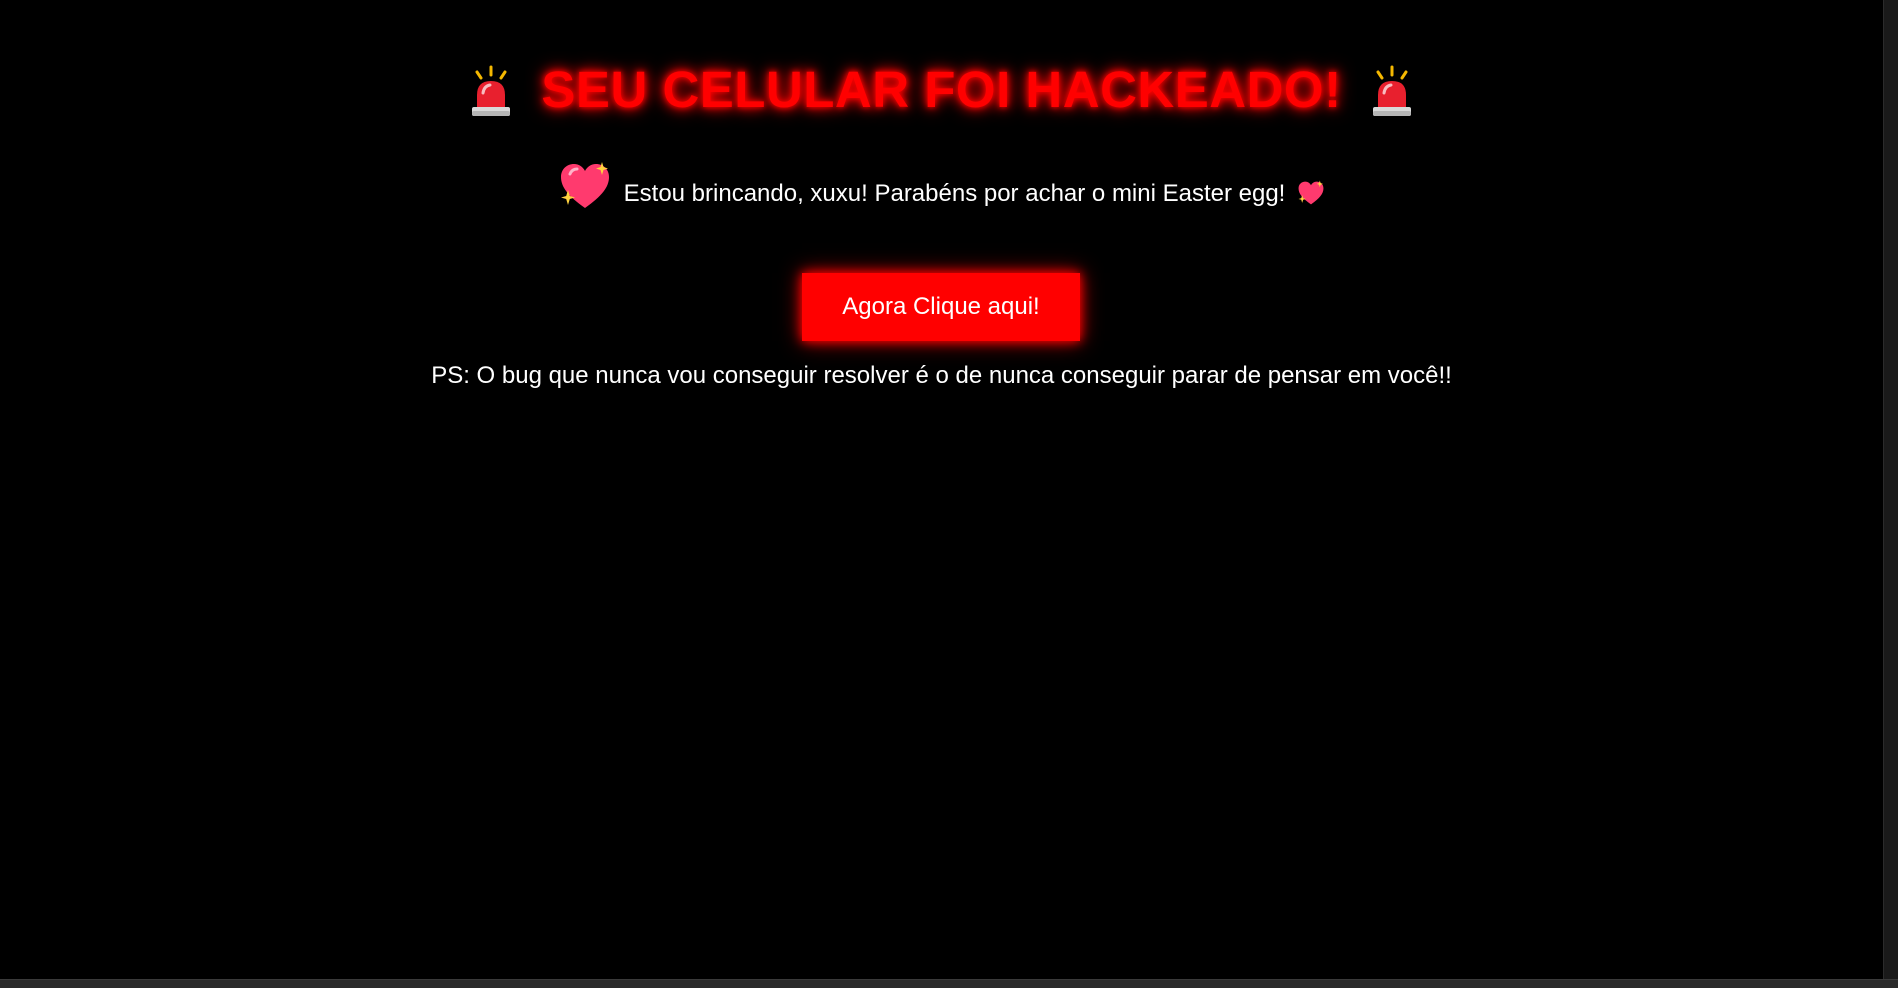 The image size is (1898, 988). What do you see at coordinates (949, 983) in the screenshot?
I see `bottom-edge-bar` at bounding box center [949, 983].